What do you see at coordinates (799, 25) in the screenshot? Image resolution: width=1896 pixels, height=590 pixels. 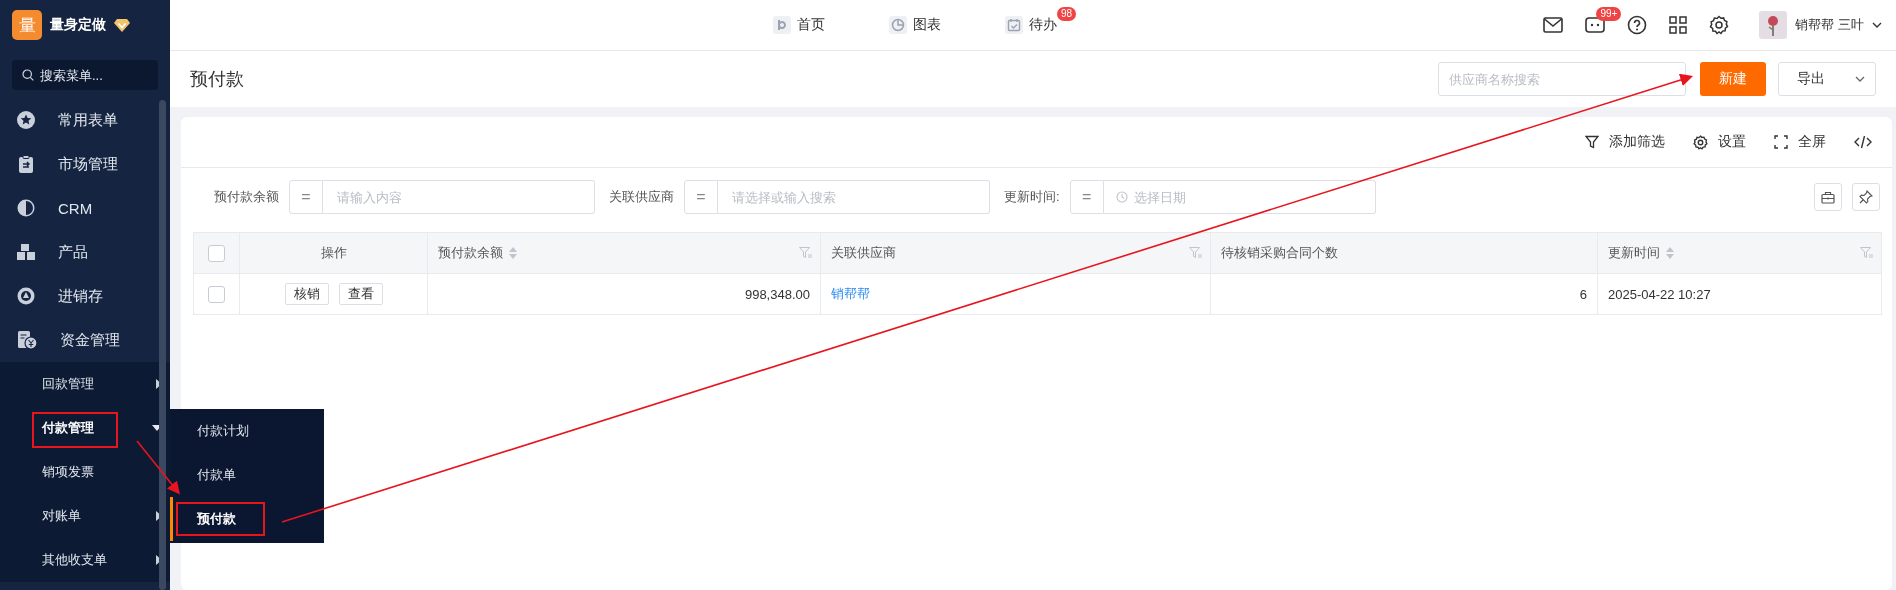 I see `nav-tab: 首页` at bounding box center [799, 25].